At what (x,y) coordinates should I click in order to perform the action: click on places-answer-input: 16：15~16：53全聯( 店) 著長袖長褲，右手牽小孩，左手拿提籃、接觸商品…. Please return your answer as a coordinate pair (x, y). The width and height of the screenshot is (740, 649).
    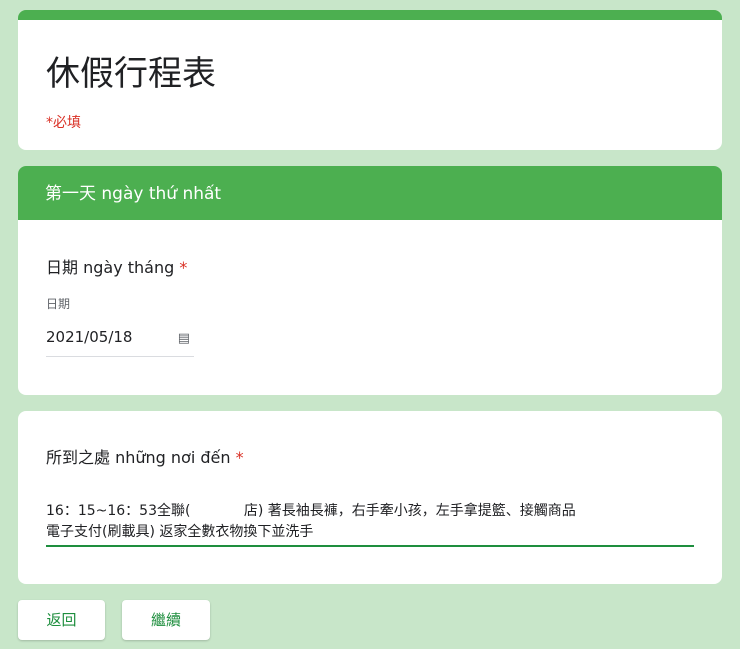
    Looking at the image, I should click on (370, 524).